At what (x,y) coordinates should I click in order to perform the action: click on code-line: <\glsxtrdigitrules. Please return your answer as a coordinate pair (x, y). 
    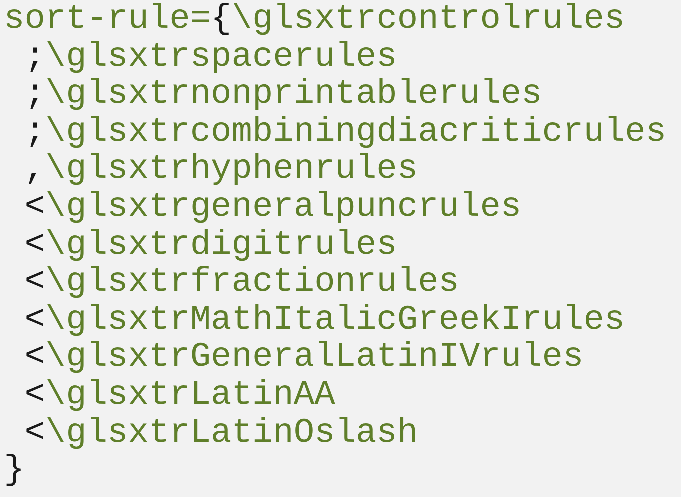
    Looking at the image, I should click on (211, 245).